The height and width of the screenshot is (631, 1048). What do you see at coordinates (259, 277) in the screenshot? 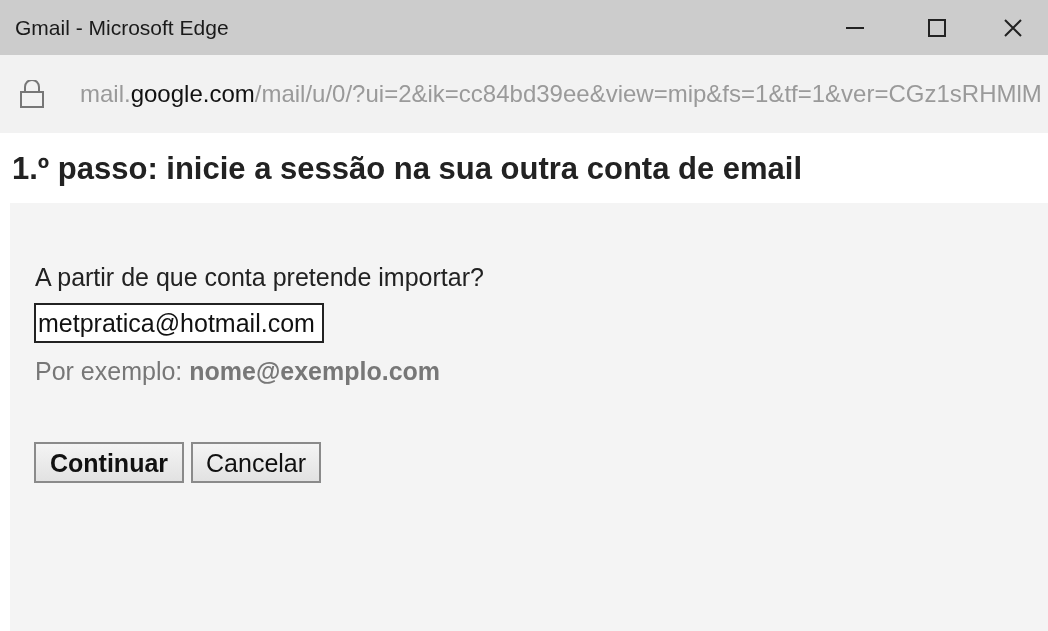
I see `field-label: A partir de que conta pretende importar?` at bounding box center [259, 277].